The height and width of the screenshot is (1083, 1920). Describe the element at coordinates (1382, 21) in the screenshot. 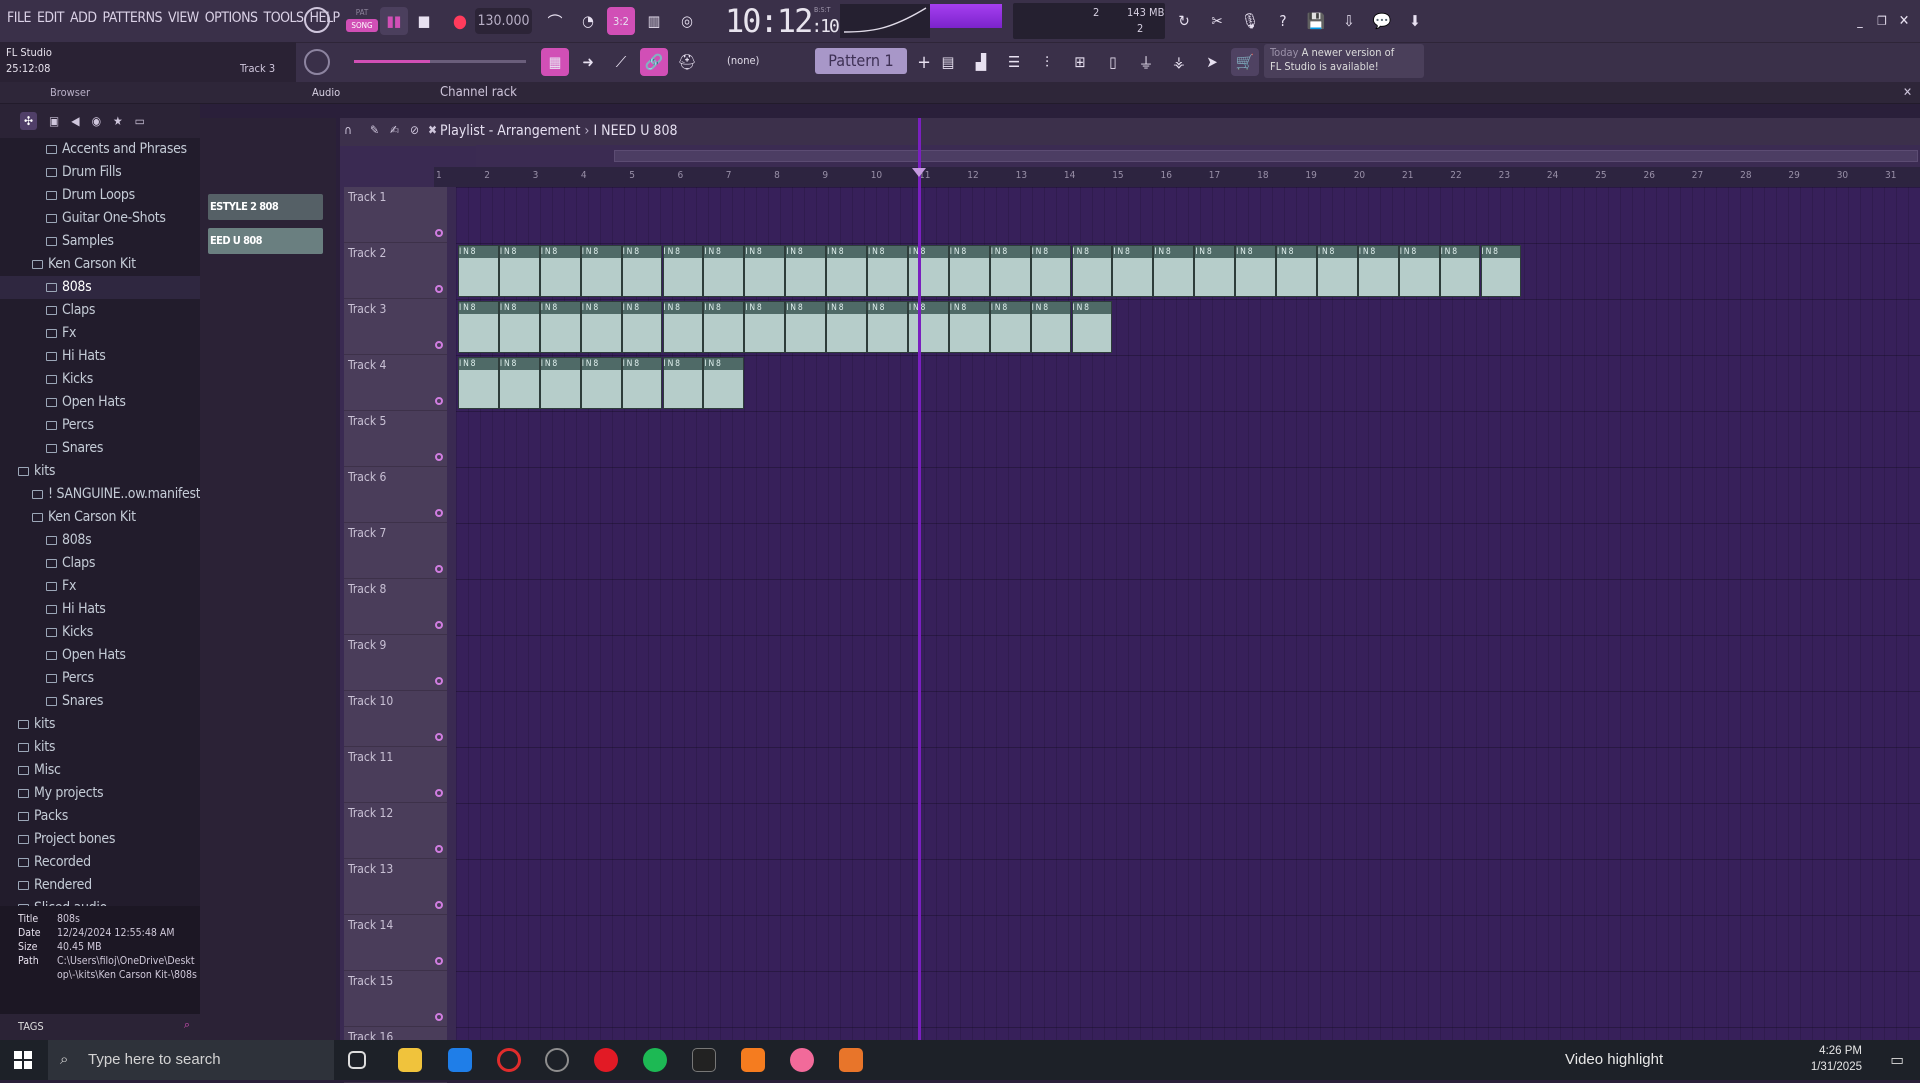

I see `chat-icon: 💬` at that location.